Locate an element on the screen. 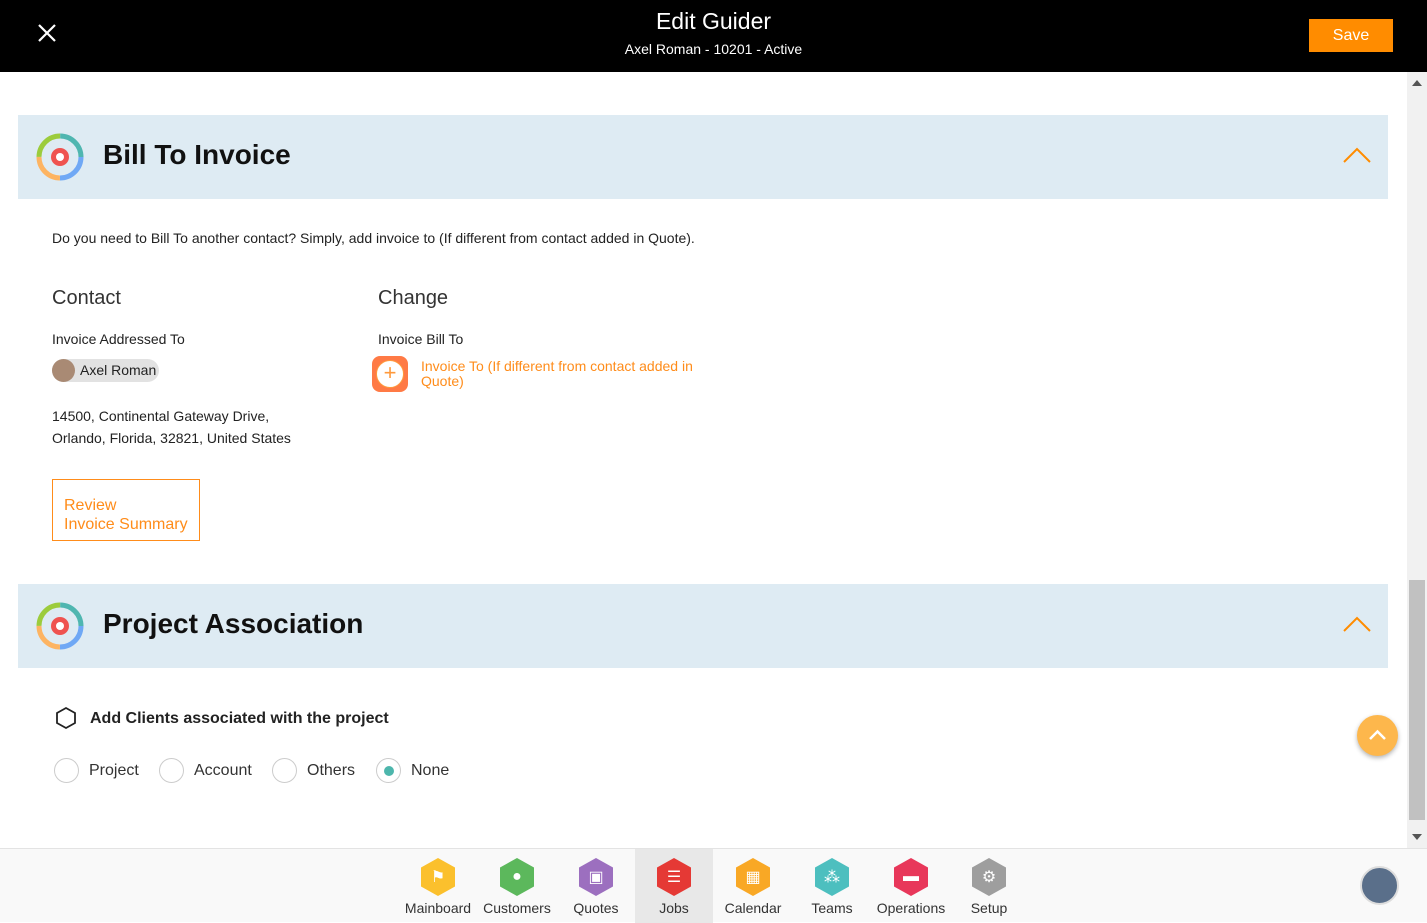 The image size is (1427, 923). page-subtitle: Axel Roman - 10201 - Active is located at coordinates (713, 49).